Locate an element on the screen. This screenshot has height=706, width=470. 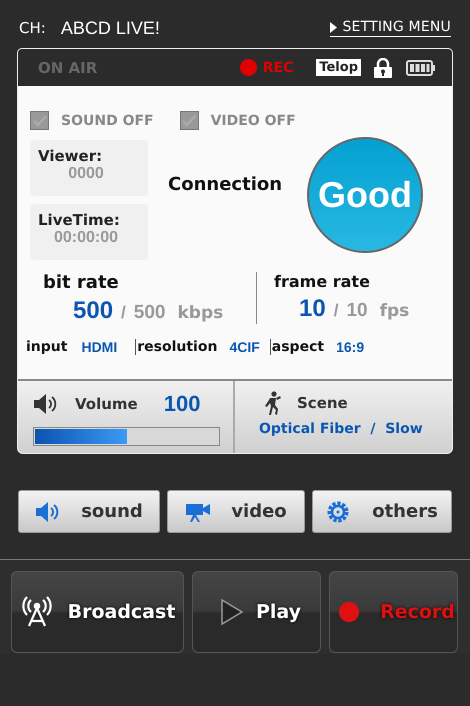
lock-icon is located at coordinates (383, 68).